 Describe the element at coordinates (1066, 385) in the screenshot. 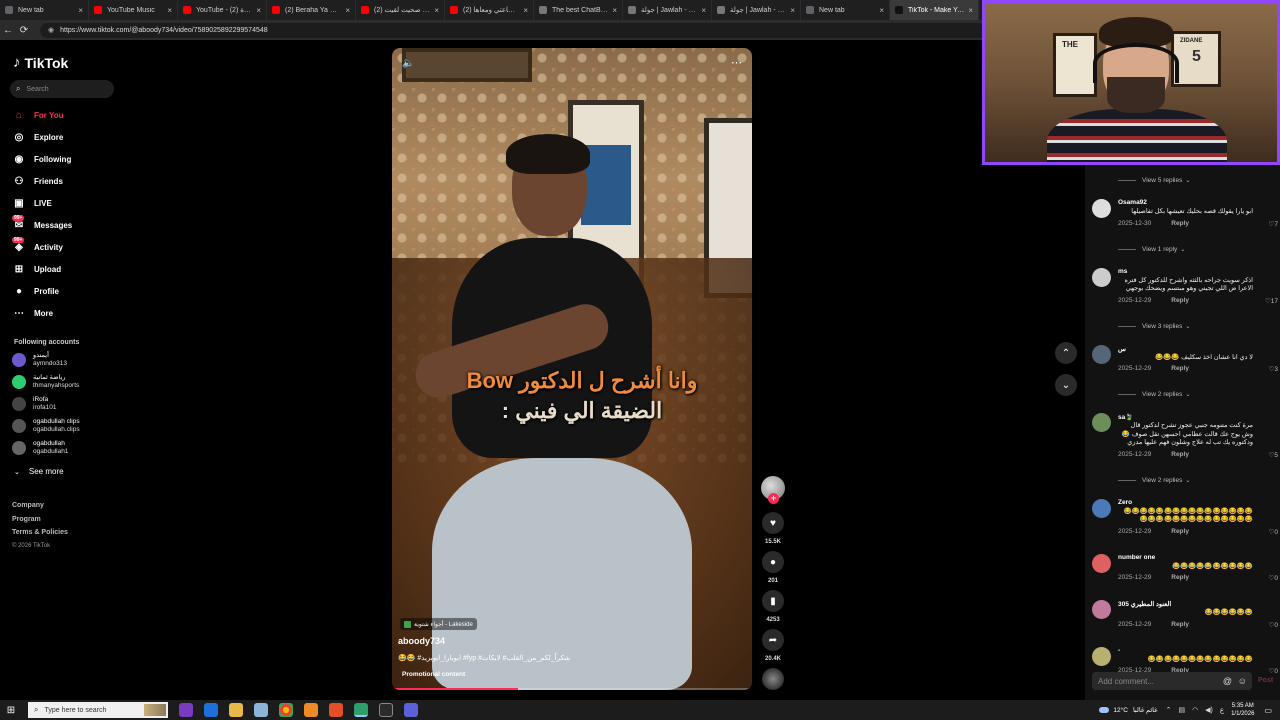

I see `next-video-button: ⌄` at that location.